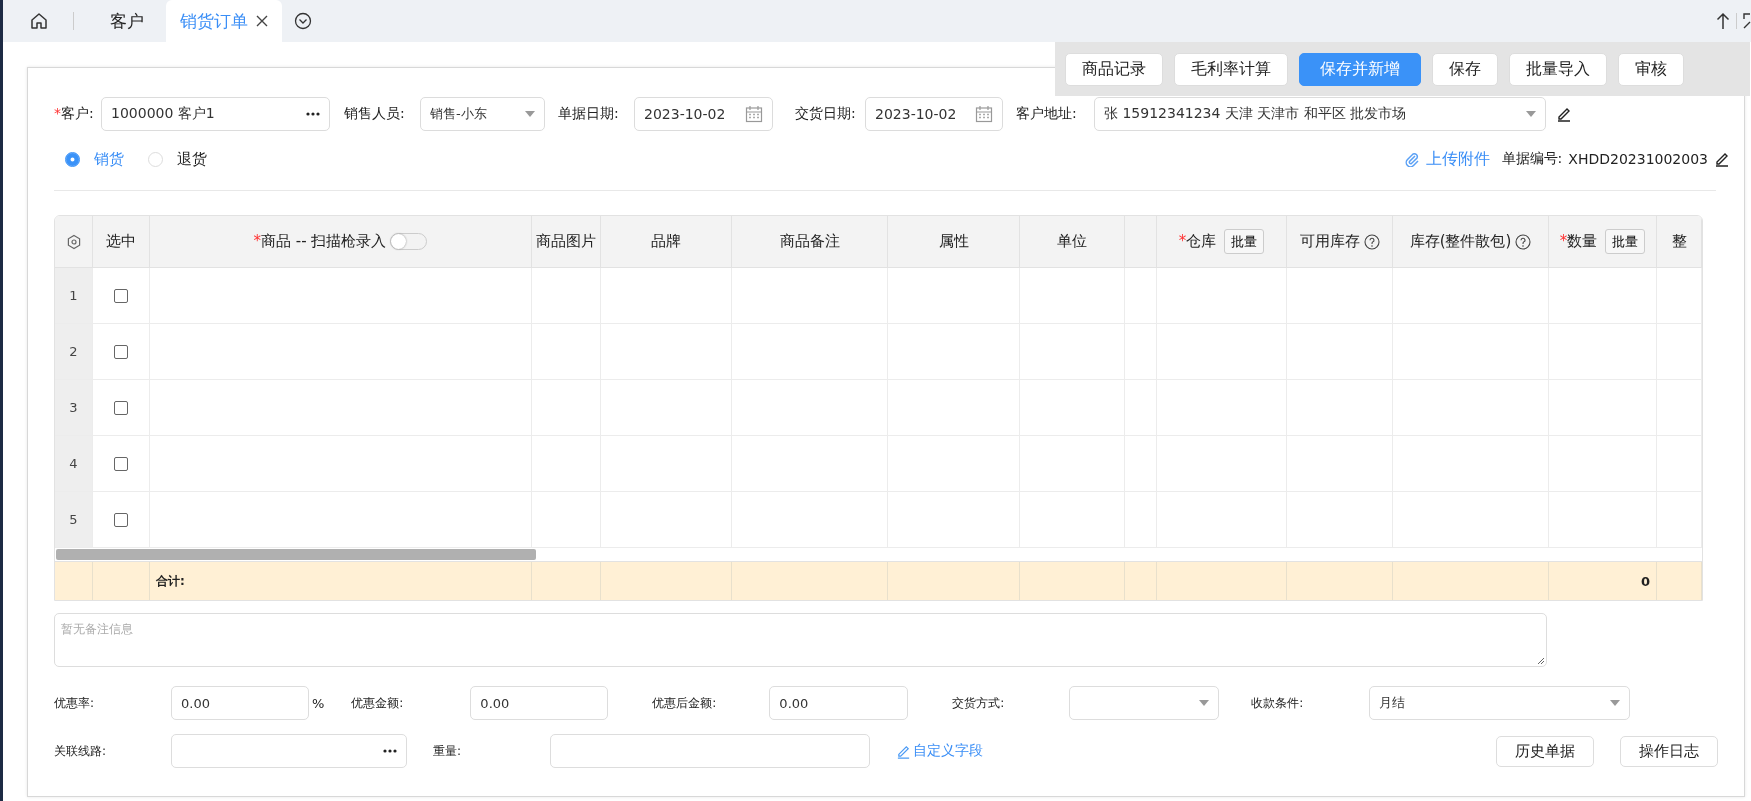  What do you see at coordinates (1320, 114) in the screenshot?
I see `select-field: 张 15912341234 天津 天津市 和平区 批发市场` at bounding box center [1320, 114].